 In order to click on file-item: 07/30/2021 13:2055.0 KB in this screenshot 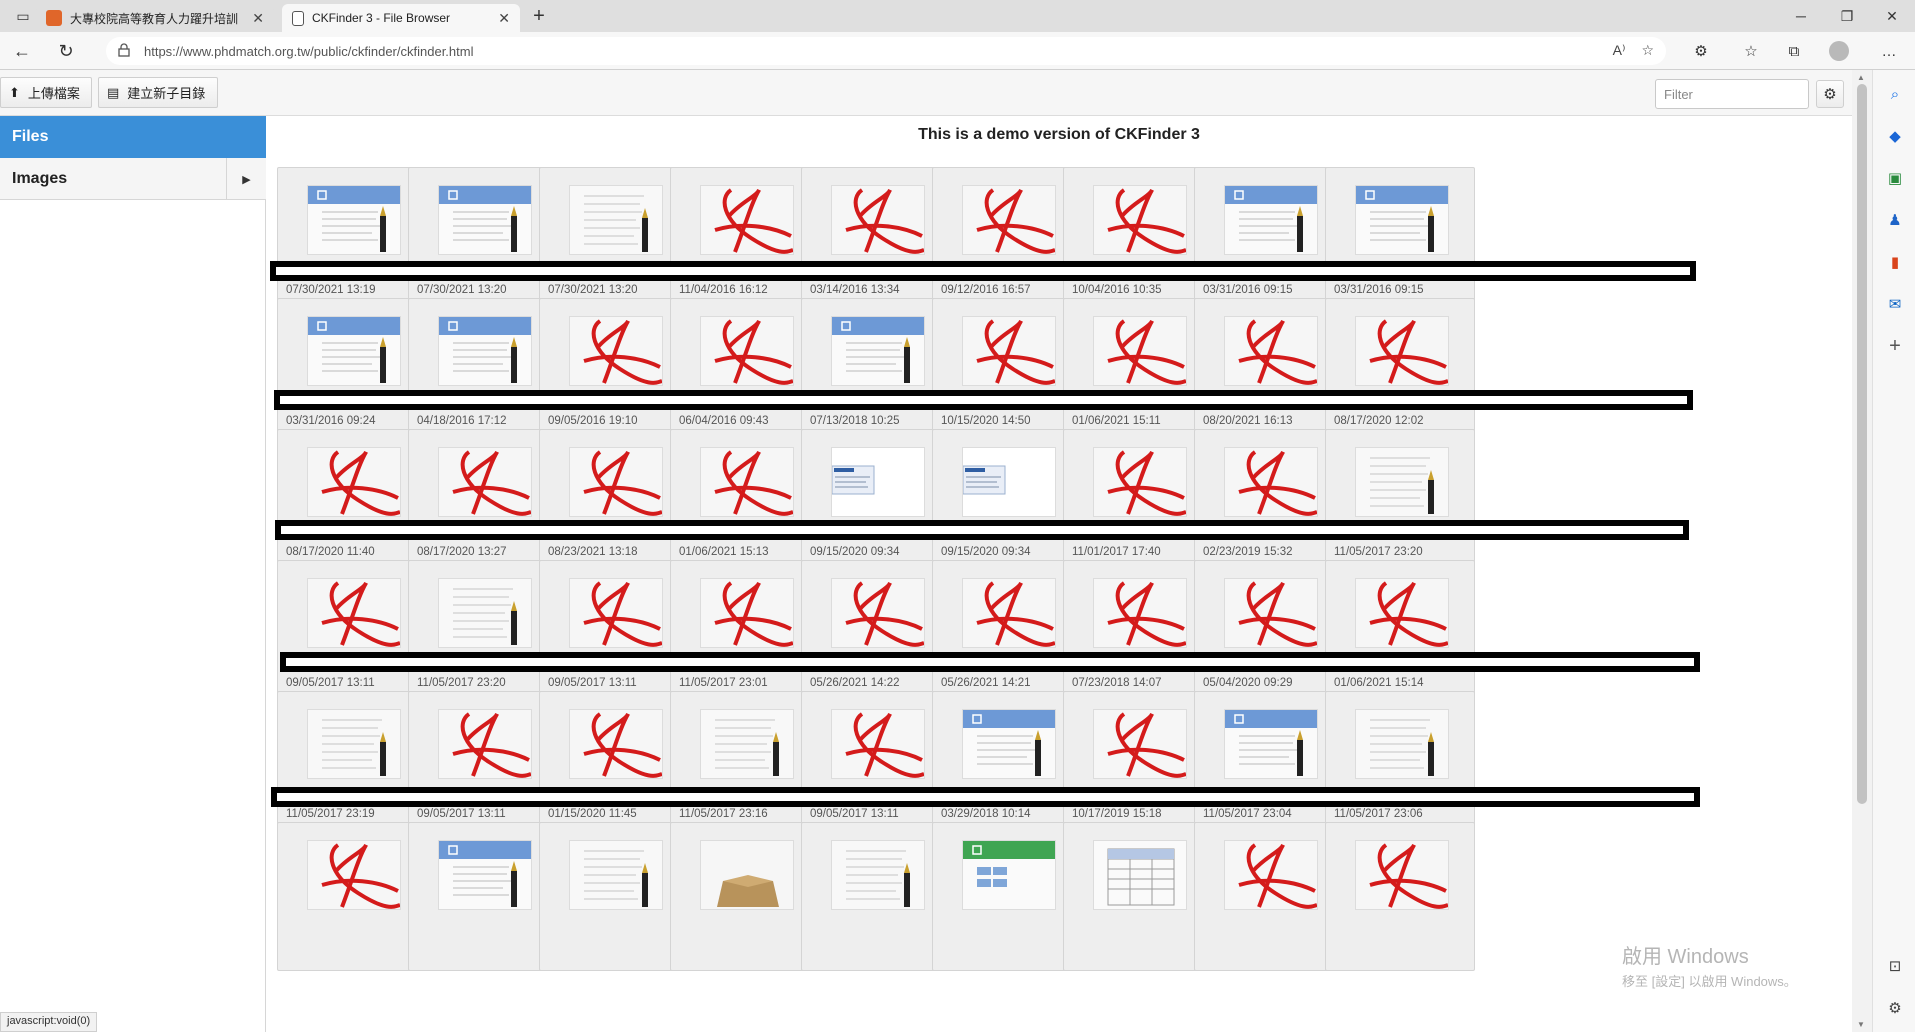, I will do `click(483, 241)`.